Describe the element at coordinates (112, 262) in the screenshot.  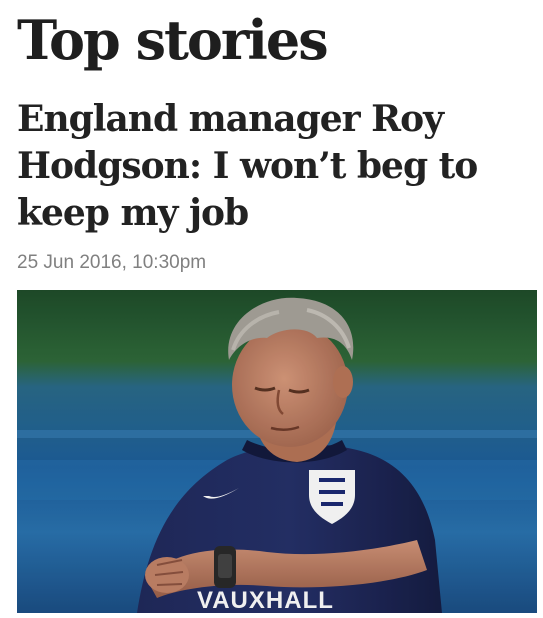
I see `story-timestamp: 25 Jun 2016, 10:30pm` at that location.